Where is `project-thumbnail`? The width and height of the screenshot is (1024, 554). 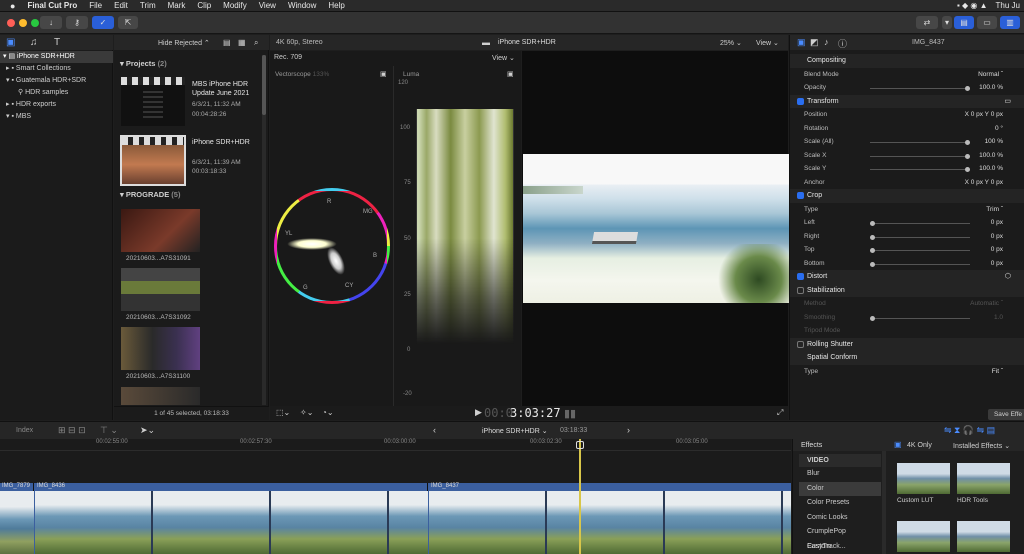 project-thumbnail is located at coordinates (153, 101).